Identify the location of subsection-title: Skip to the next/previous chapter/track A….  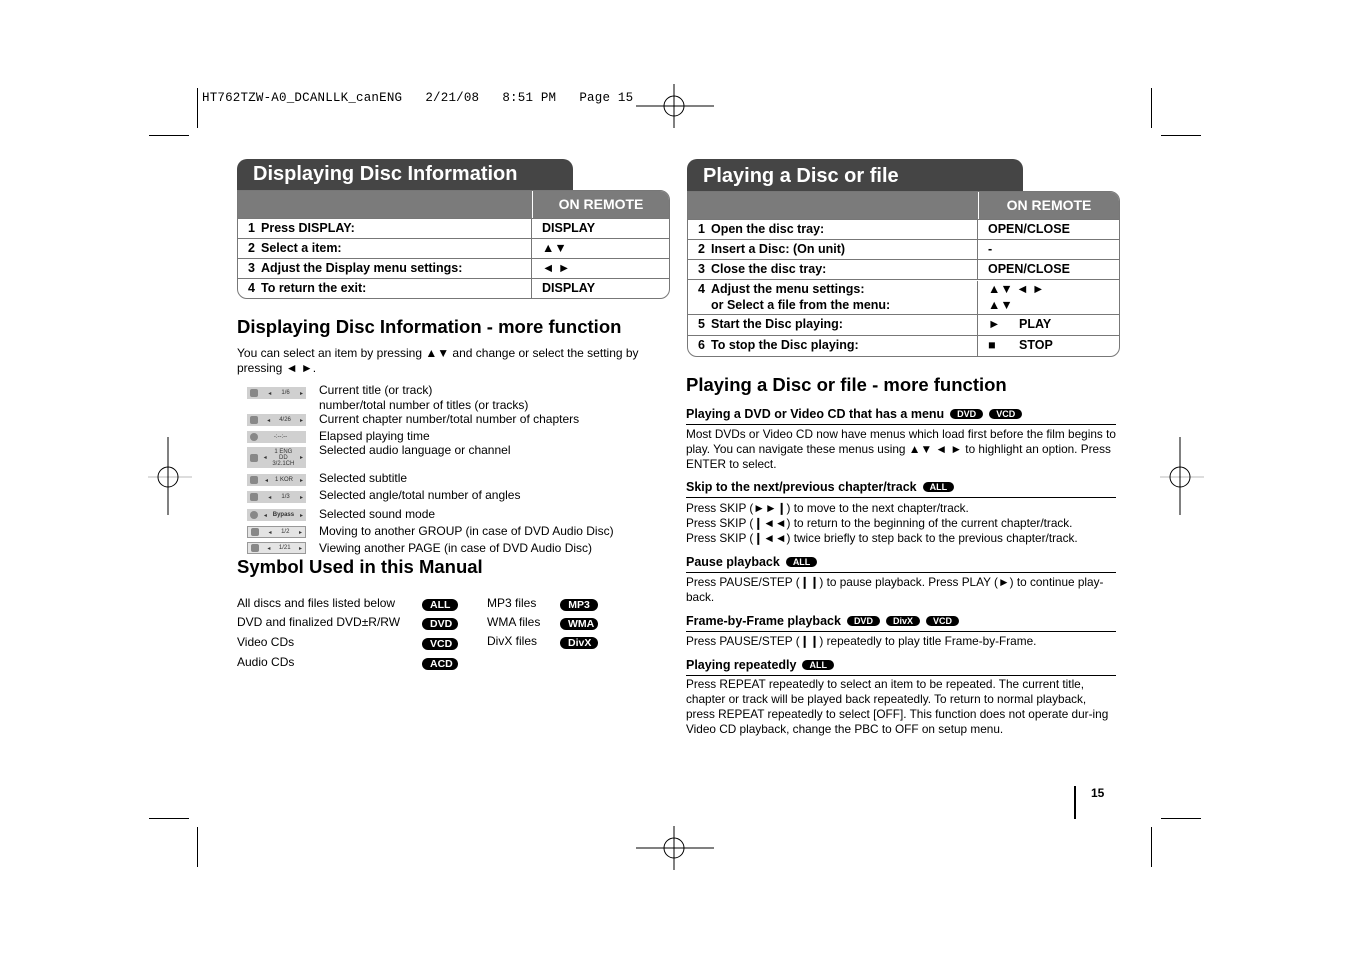
(901, 489).